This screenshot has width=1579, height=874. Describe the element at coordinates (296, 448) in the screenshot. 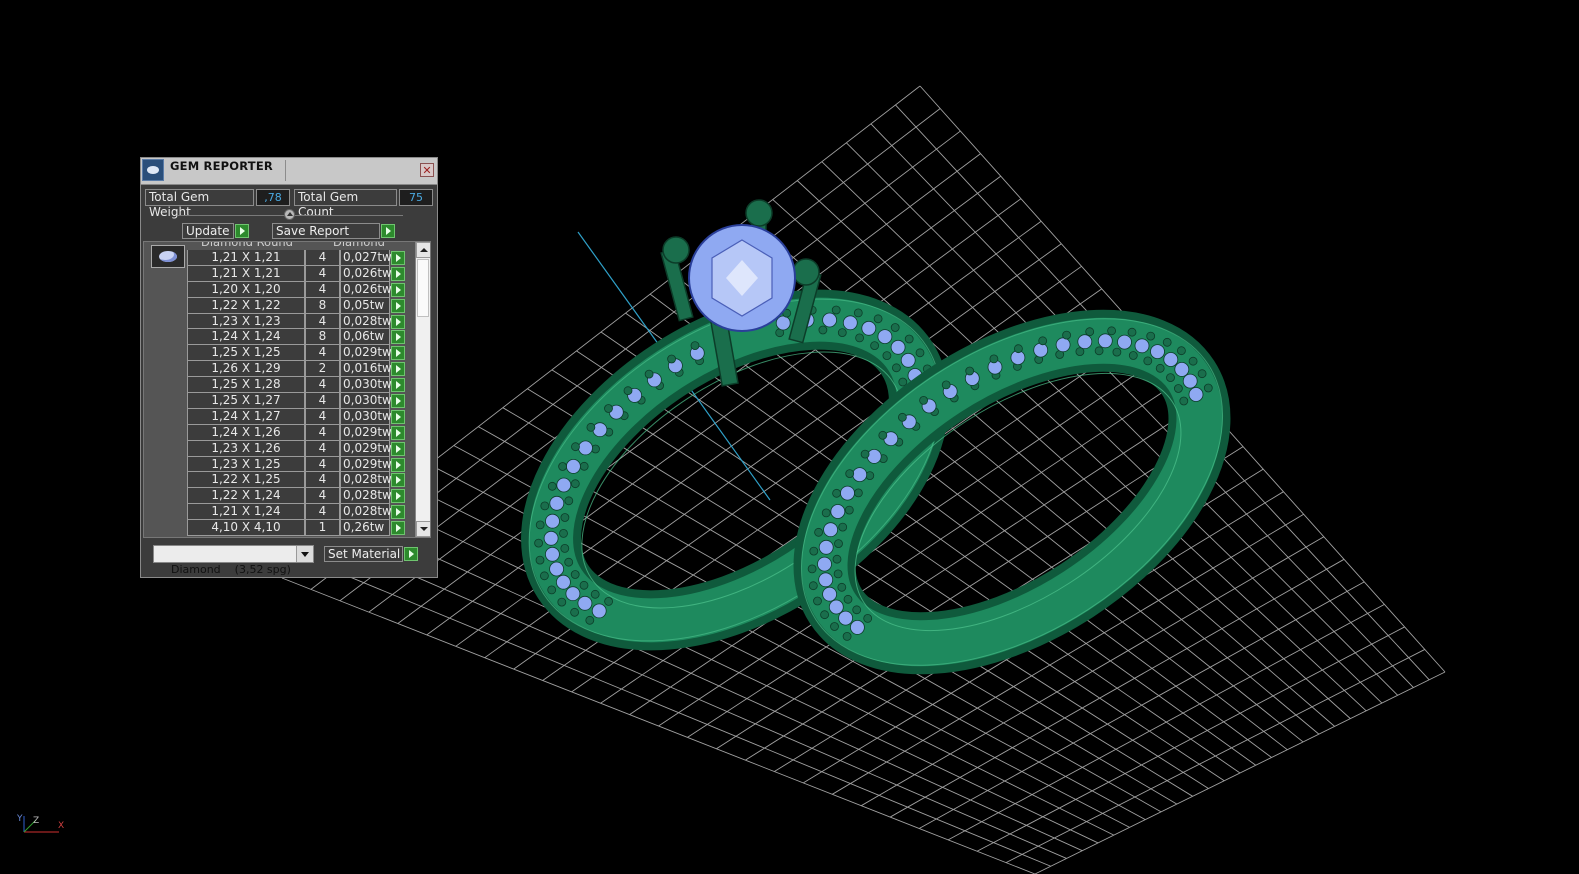

I see `table-row: 1,23 X 1,26 4 0,029tw` at that location.